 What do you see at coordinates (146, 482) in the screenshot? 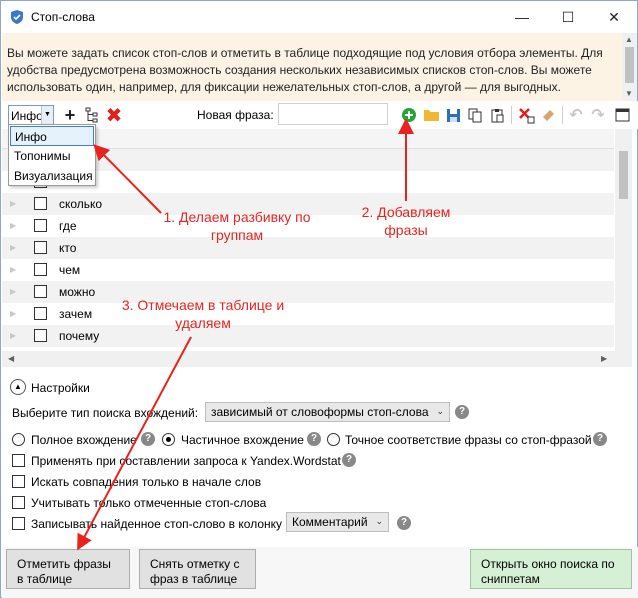
I see `checkbox-word-start-label: Искать совпадения только в начале слов` at bounding box center [146, 482].